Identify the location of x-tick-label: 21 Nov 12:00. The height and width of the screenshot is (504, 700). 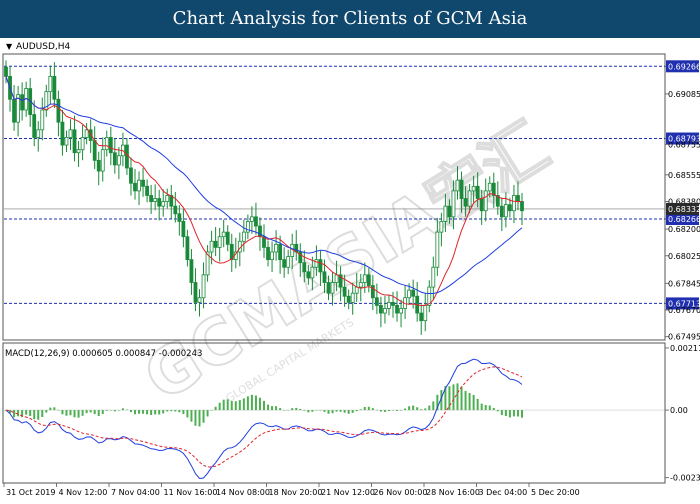
(348, 492).